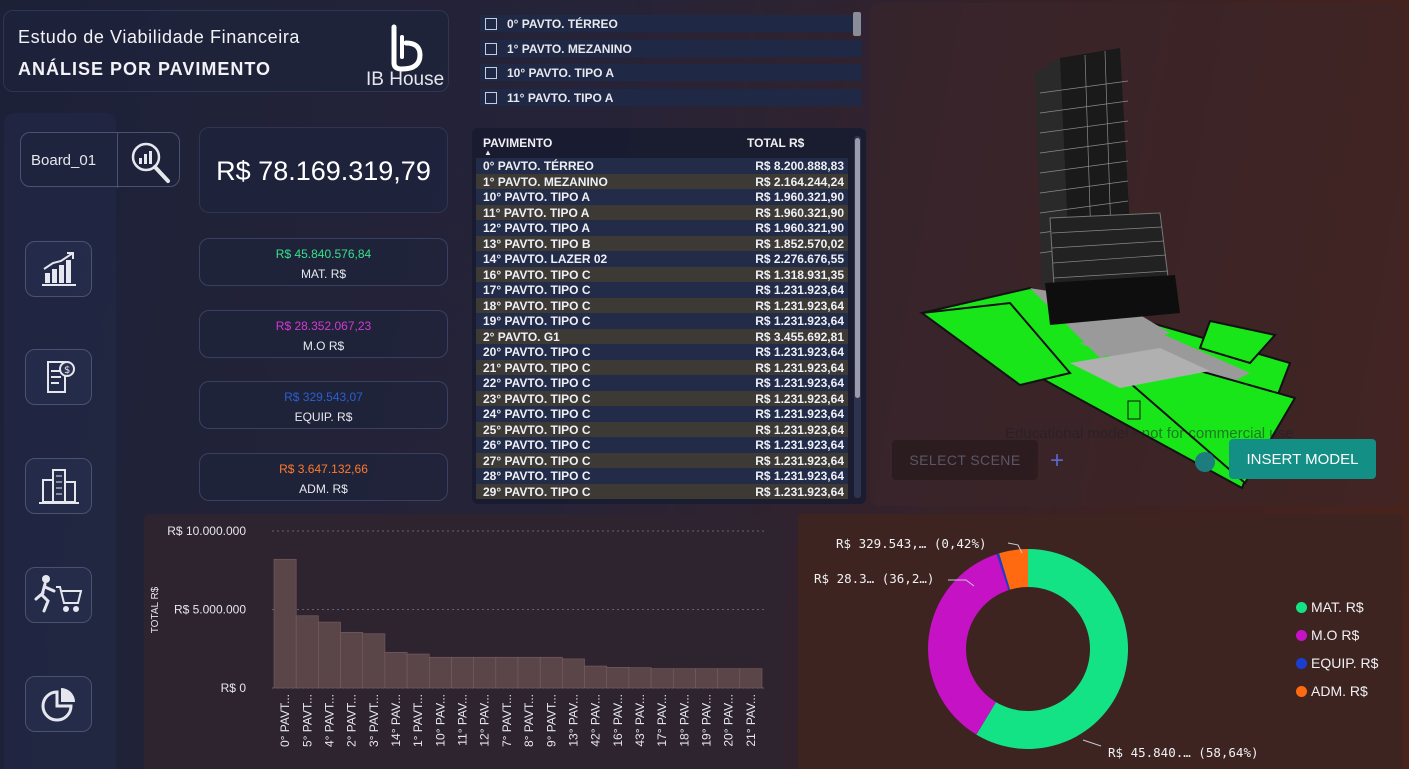 The width and height of the screenshot is (1409, 769). What do you see at coordinates (799, 274) in the screenshot?
I see `cell-total: R$ 1.318.931,35` at bounding box center [799, 274].